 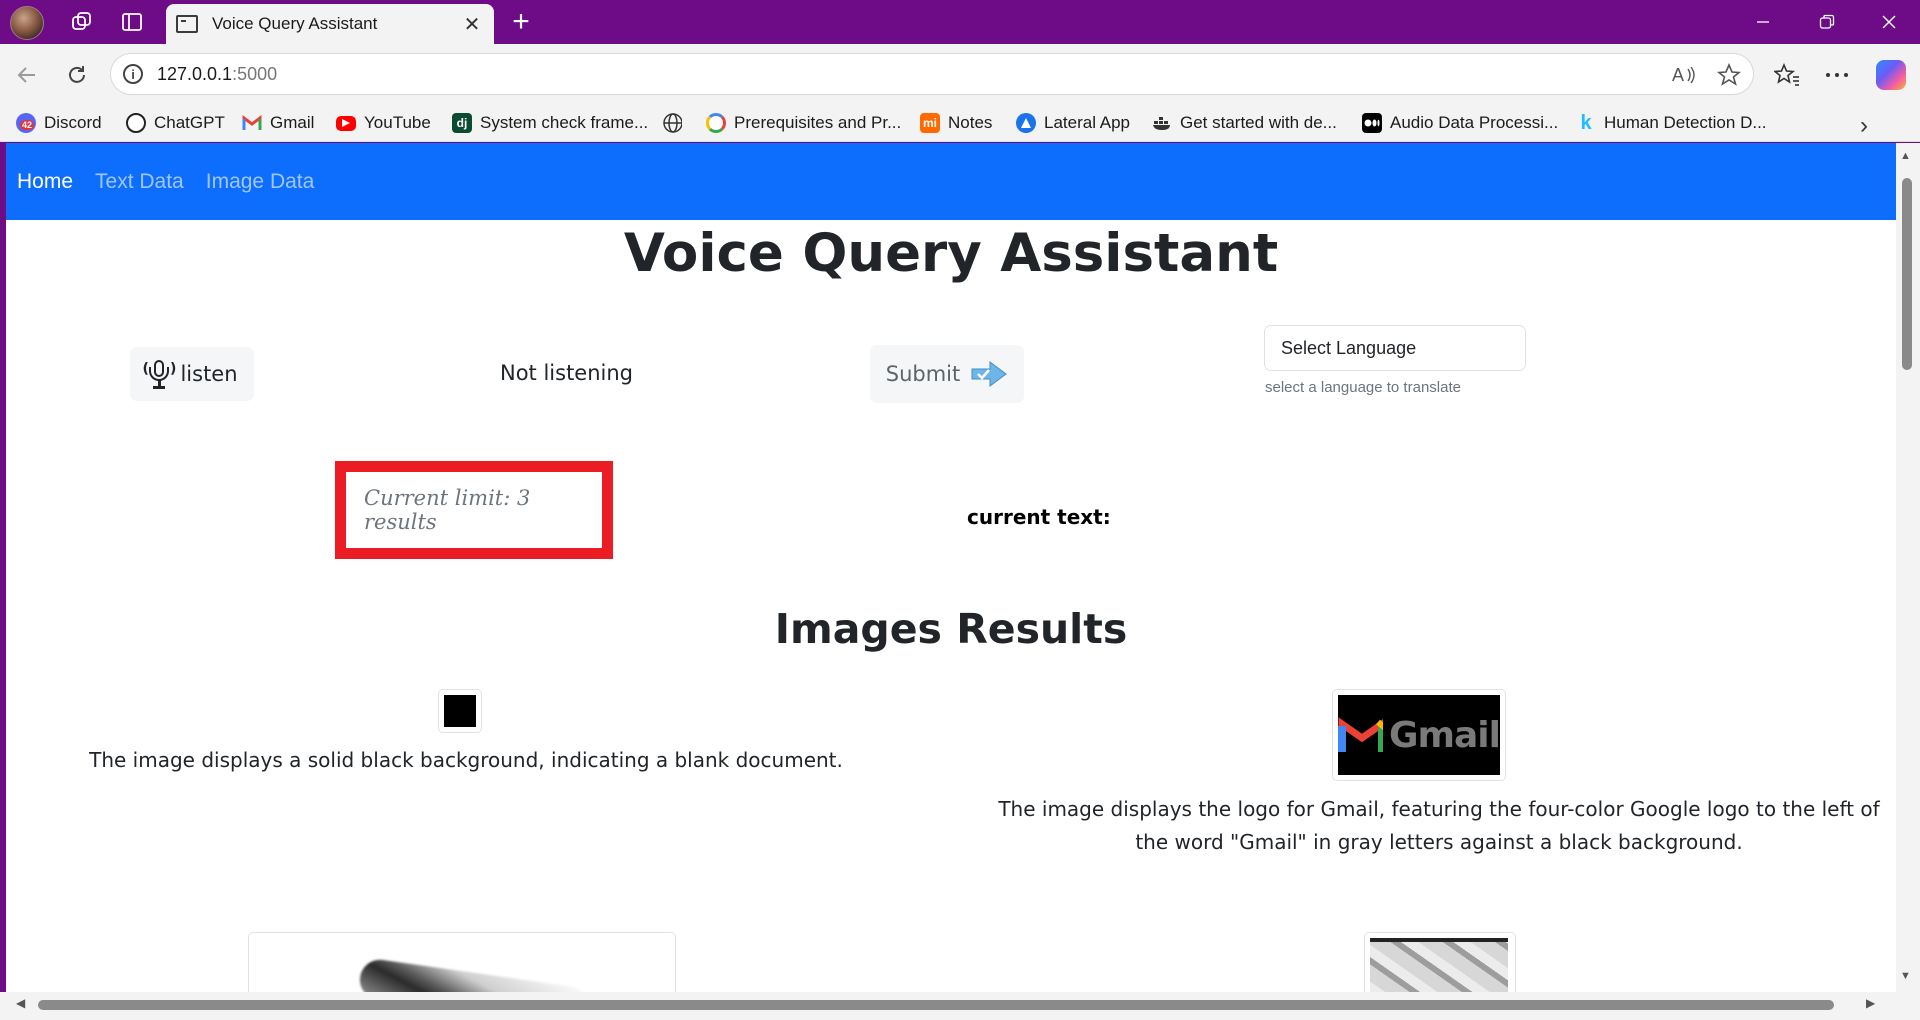 What do you see at coordinates (1360, 734) in the screenshot?
I see `gmail-m-icon` at bounding box center [1360, 734].